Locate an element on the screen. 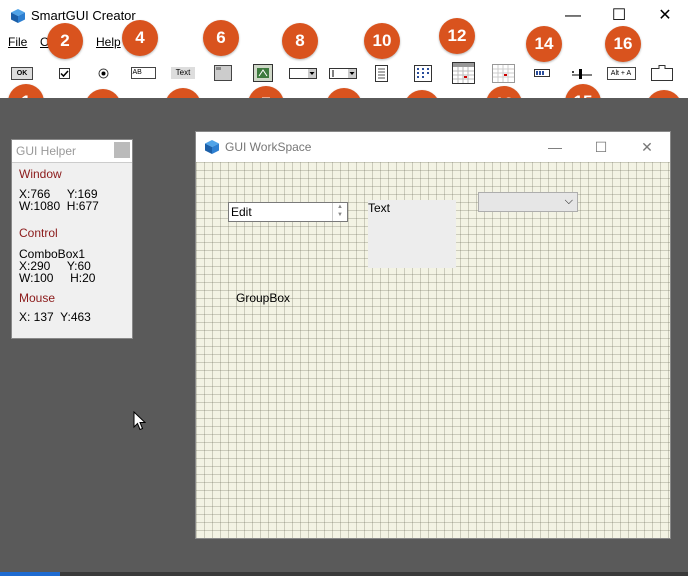 This screenshot has height=576, width=688. control-section-label: Control is located at coordinates (38, 233).